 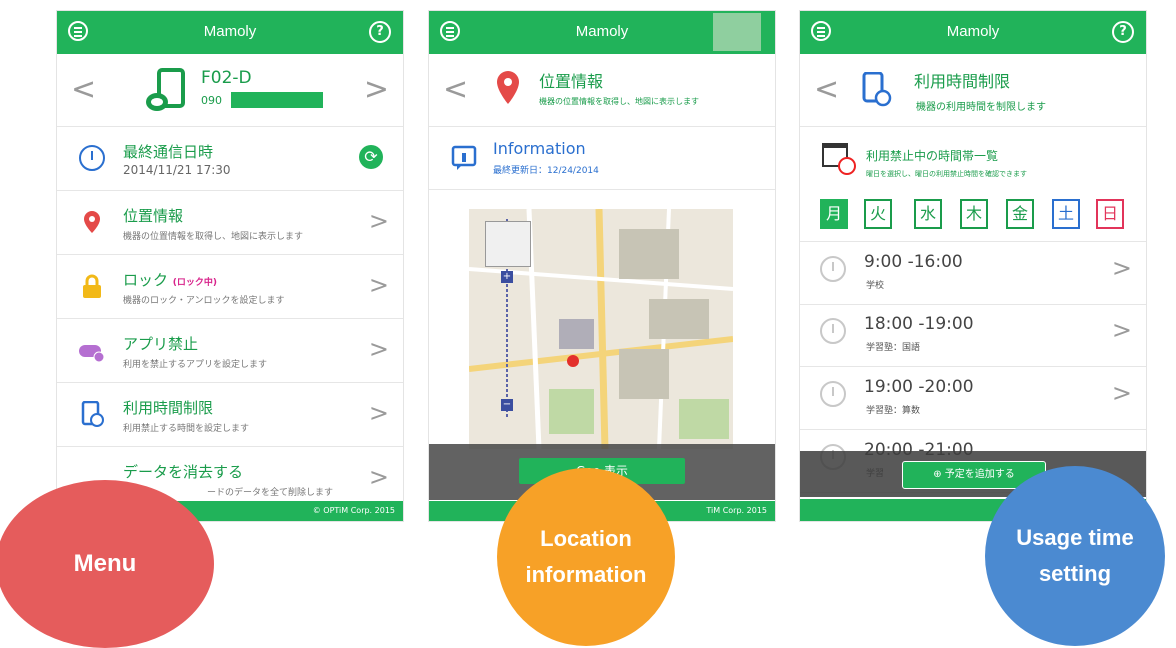 What do you see at coordinates (602, 158) in the screenshot?
I see `information-row: Information 最終更新日：12/24/2014` at bounding box center [602, 158].